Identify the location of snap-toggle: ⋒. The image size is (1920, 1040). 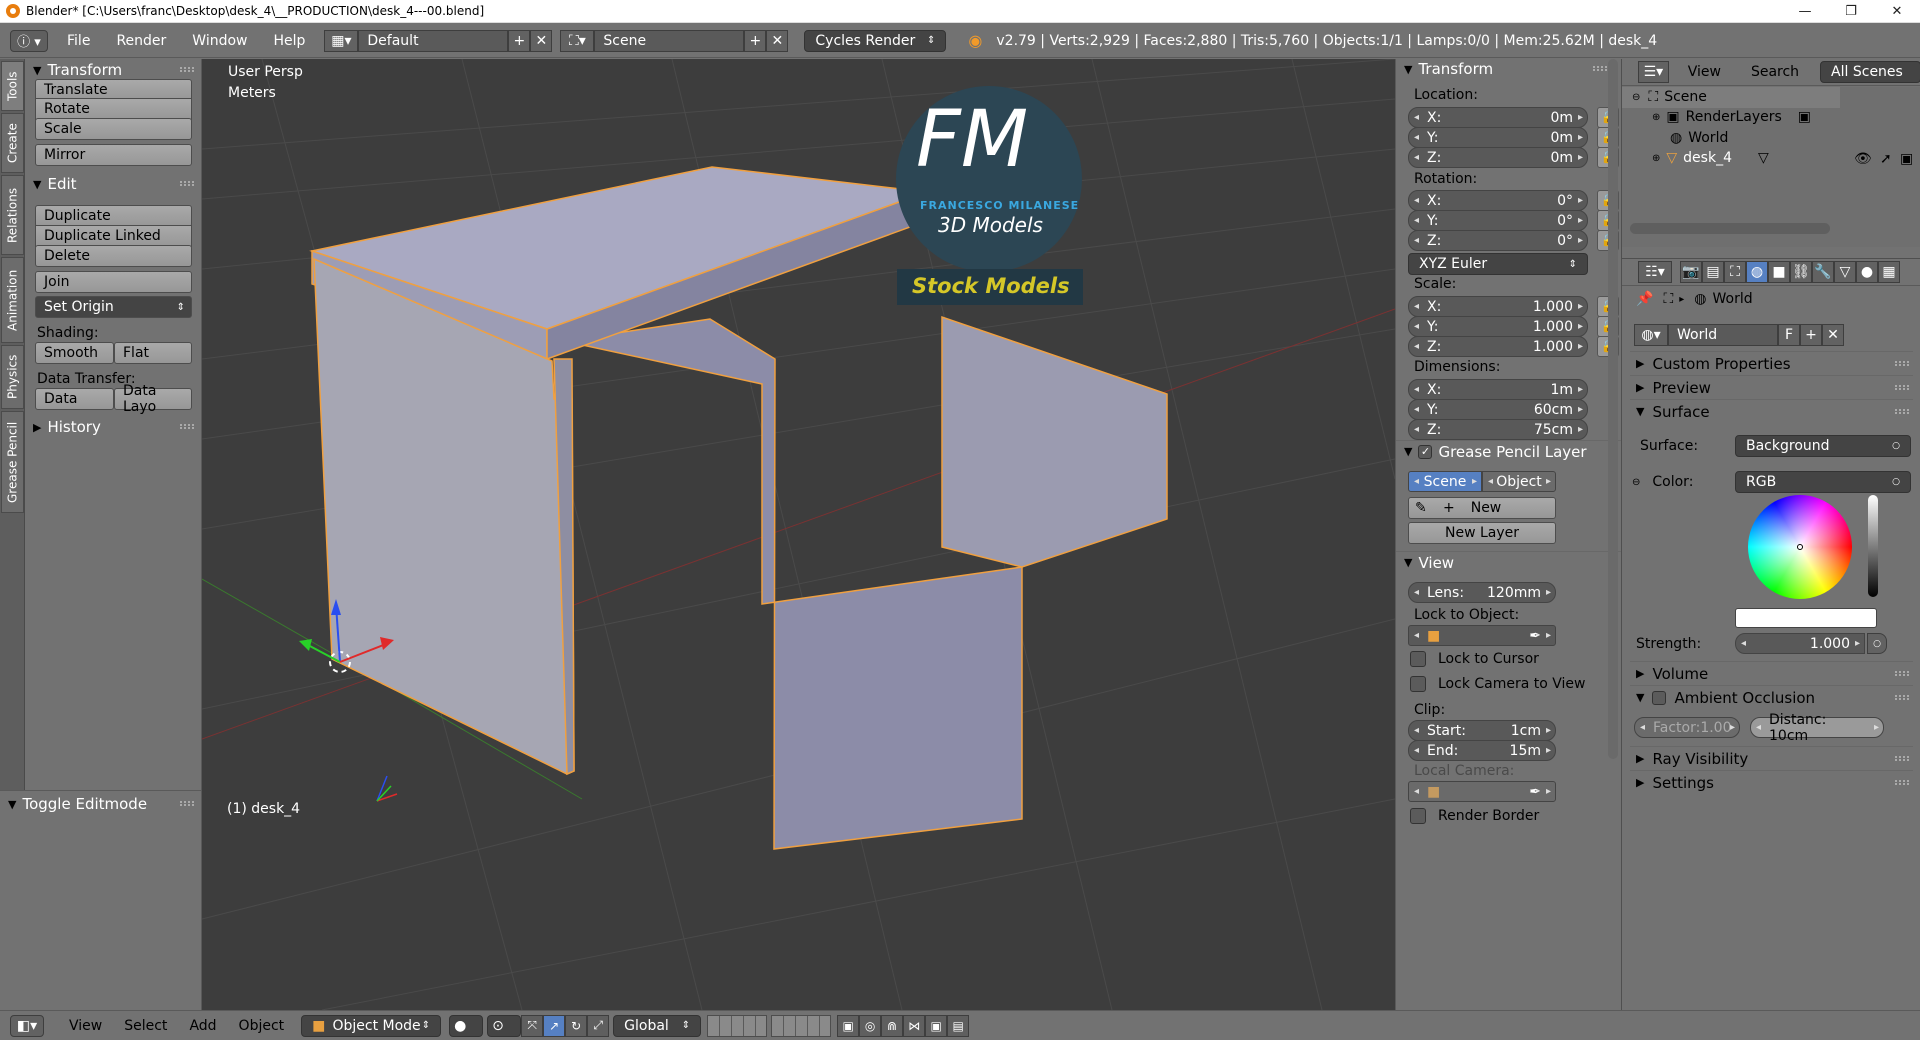
(892, 1025).